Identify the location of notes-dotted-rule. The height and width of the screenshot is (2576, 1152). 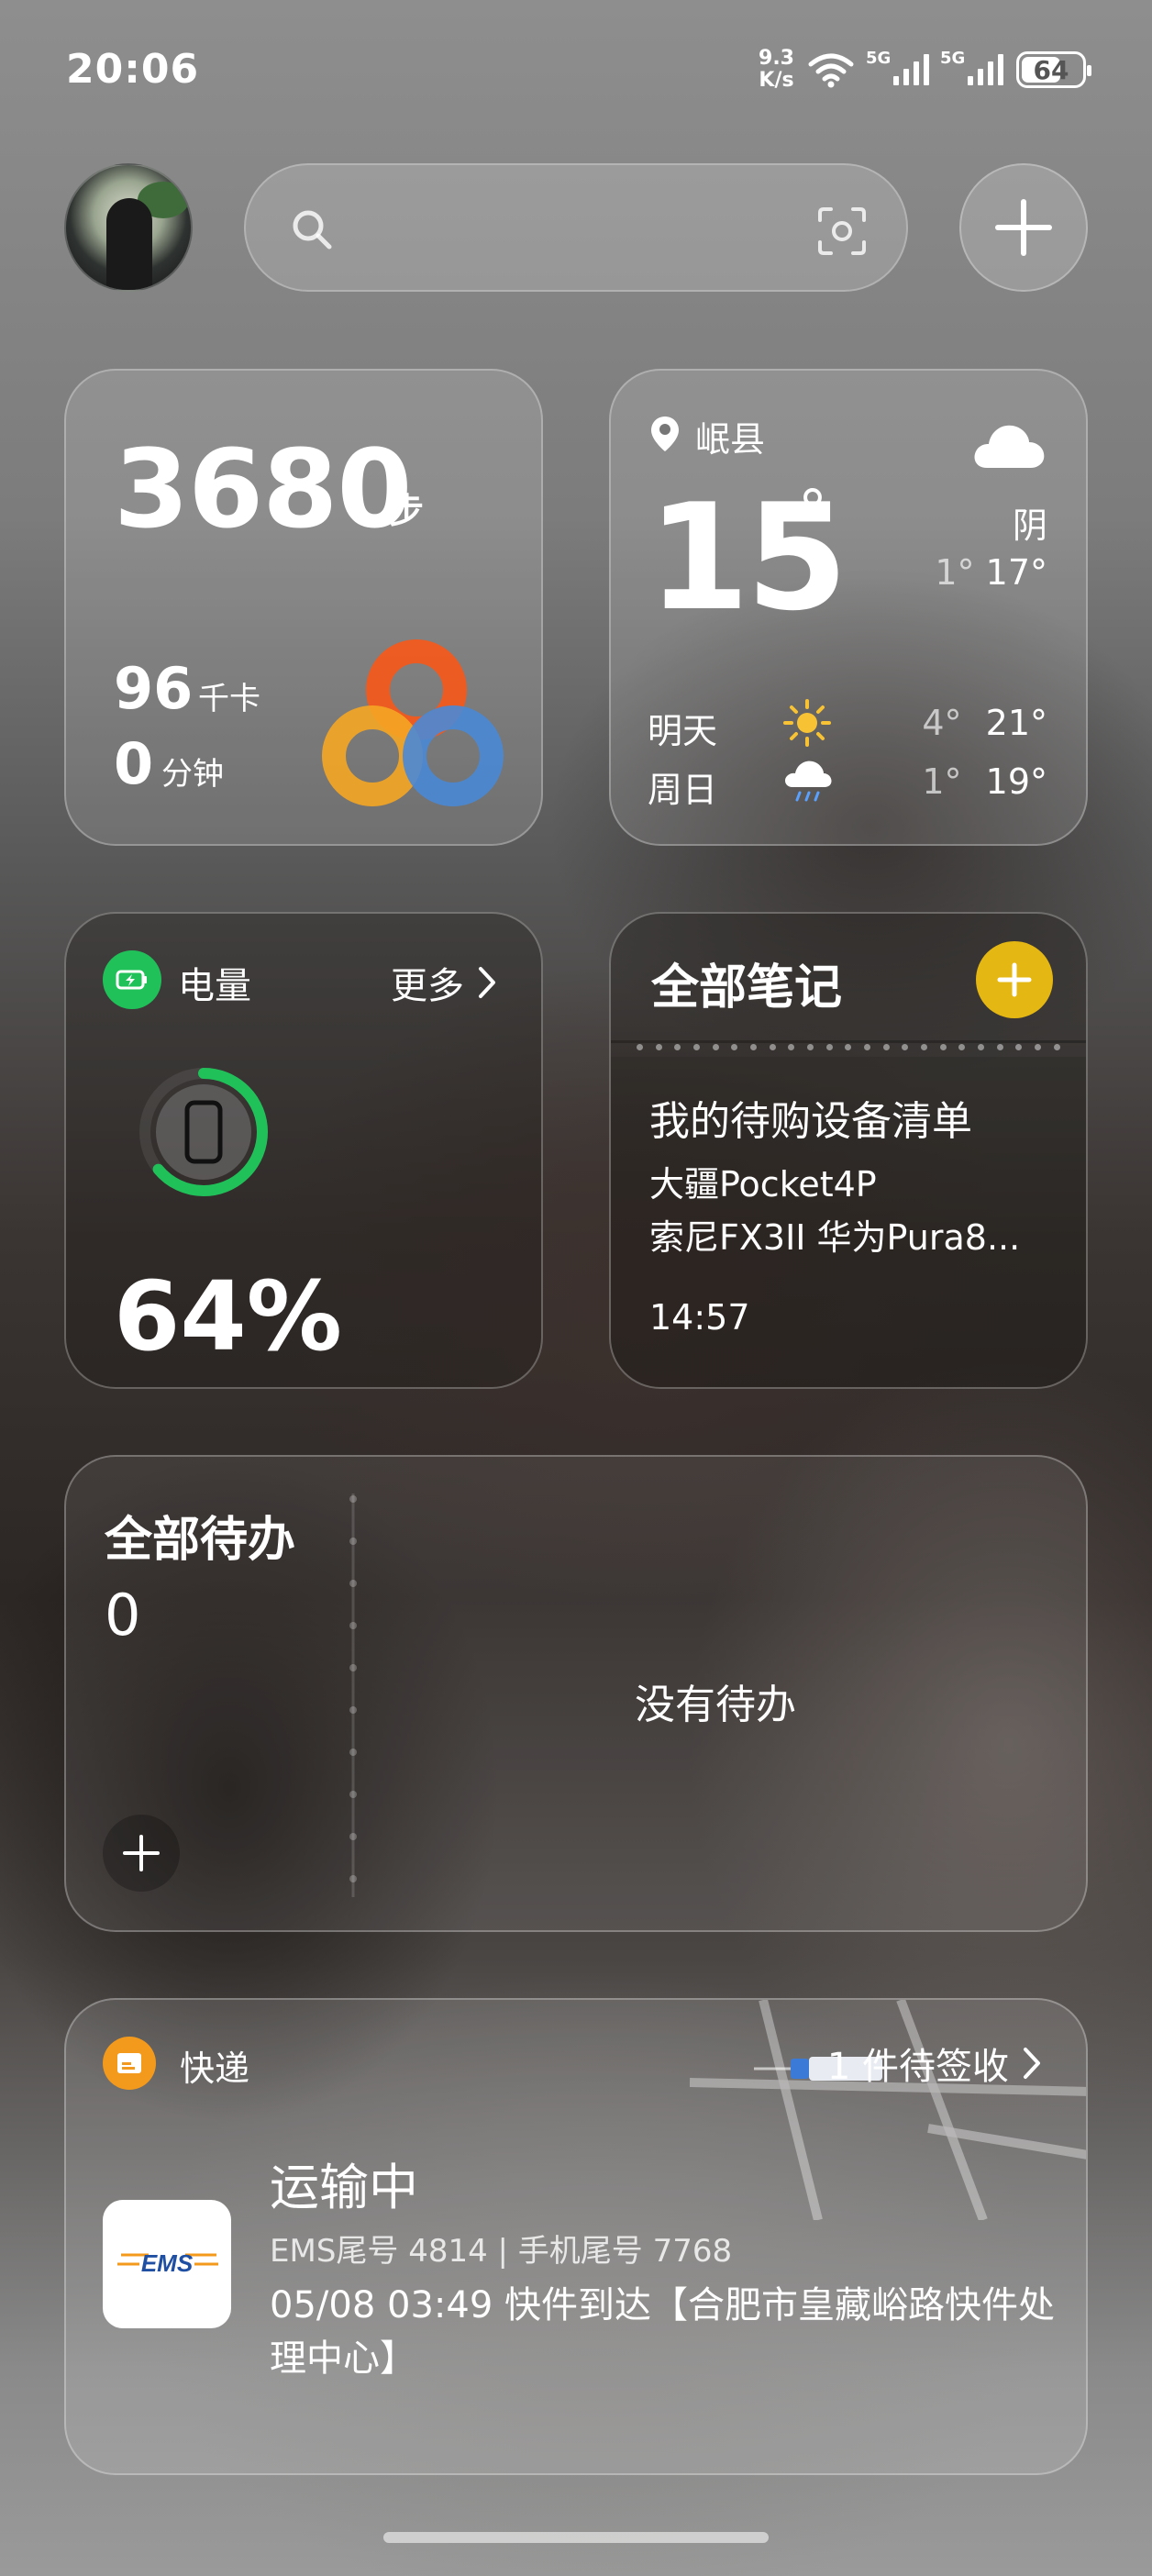
(848, 1049).